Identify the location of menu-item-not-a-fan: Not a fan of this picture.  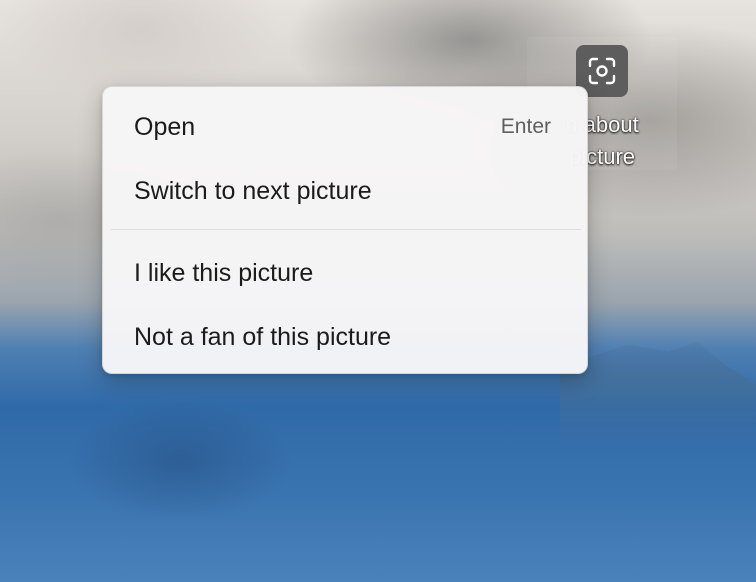
(346, 337).